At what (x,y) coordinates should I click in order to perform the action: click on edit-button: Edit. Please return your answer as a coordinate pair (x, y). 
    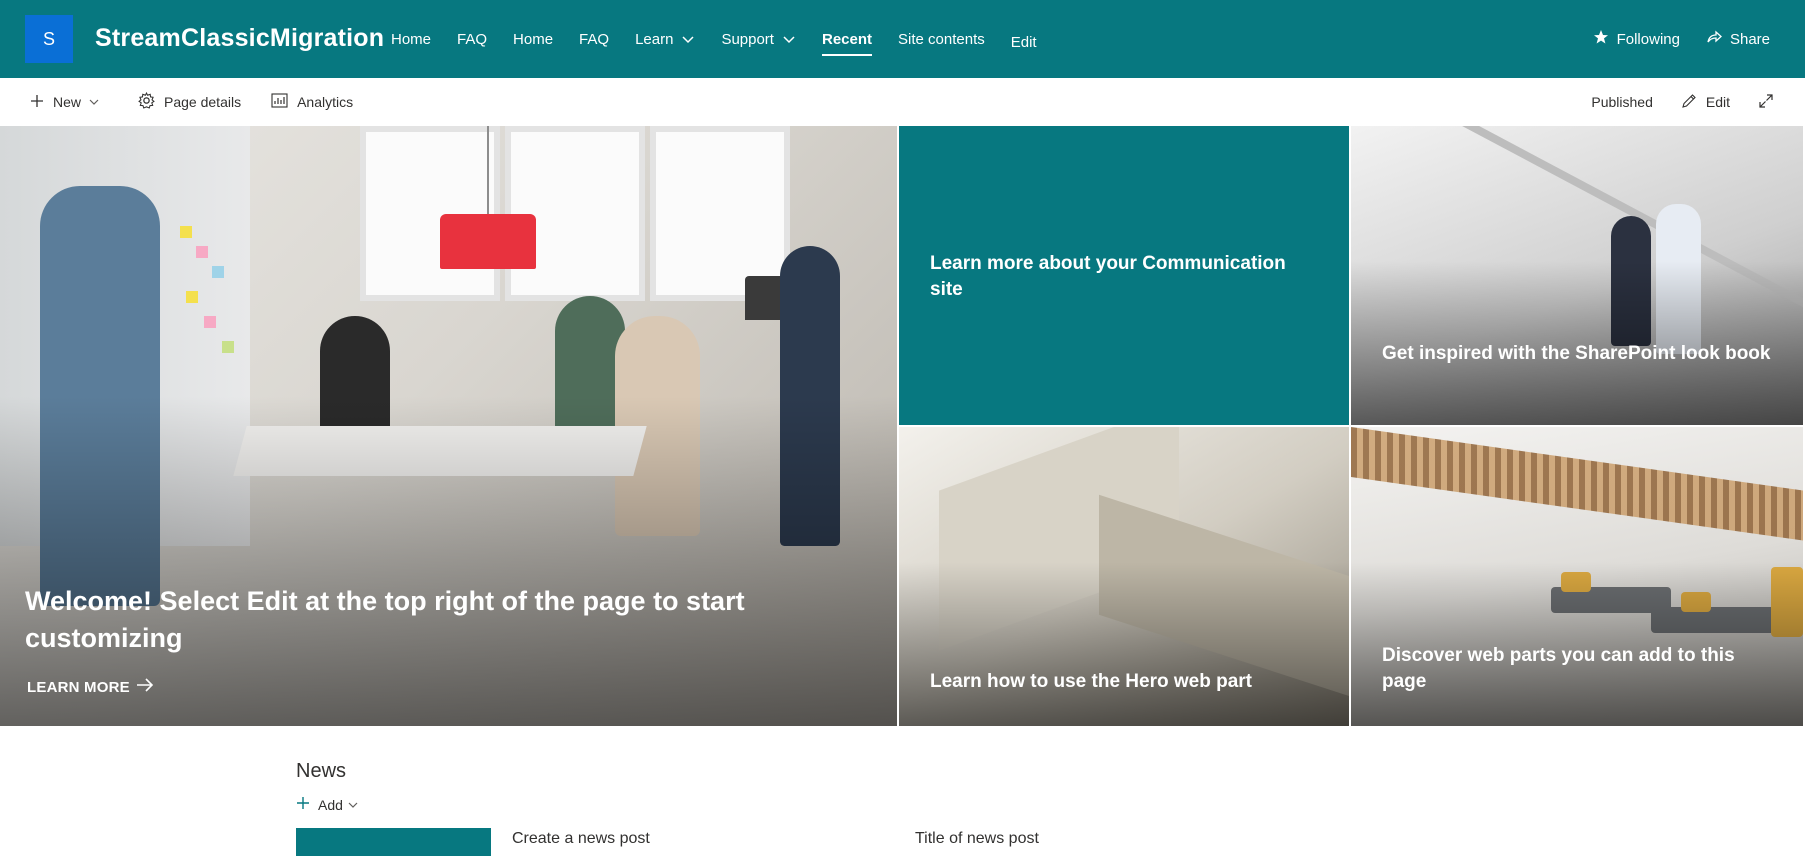
    Looking at the image, I should click on (1705, 102).